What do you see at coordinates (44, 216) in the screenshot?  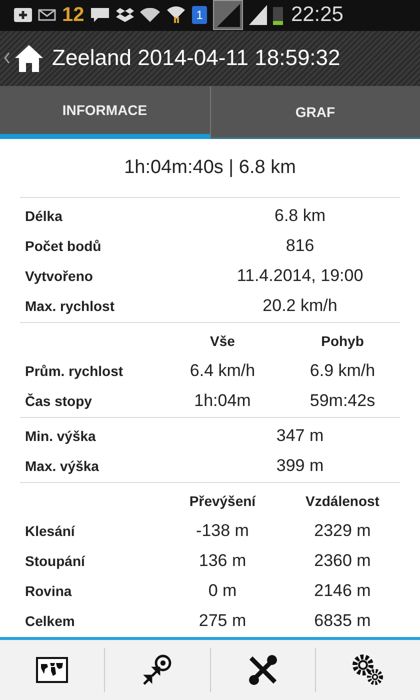 I see `row-label: Délka` at bounding box center [44, 216].